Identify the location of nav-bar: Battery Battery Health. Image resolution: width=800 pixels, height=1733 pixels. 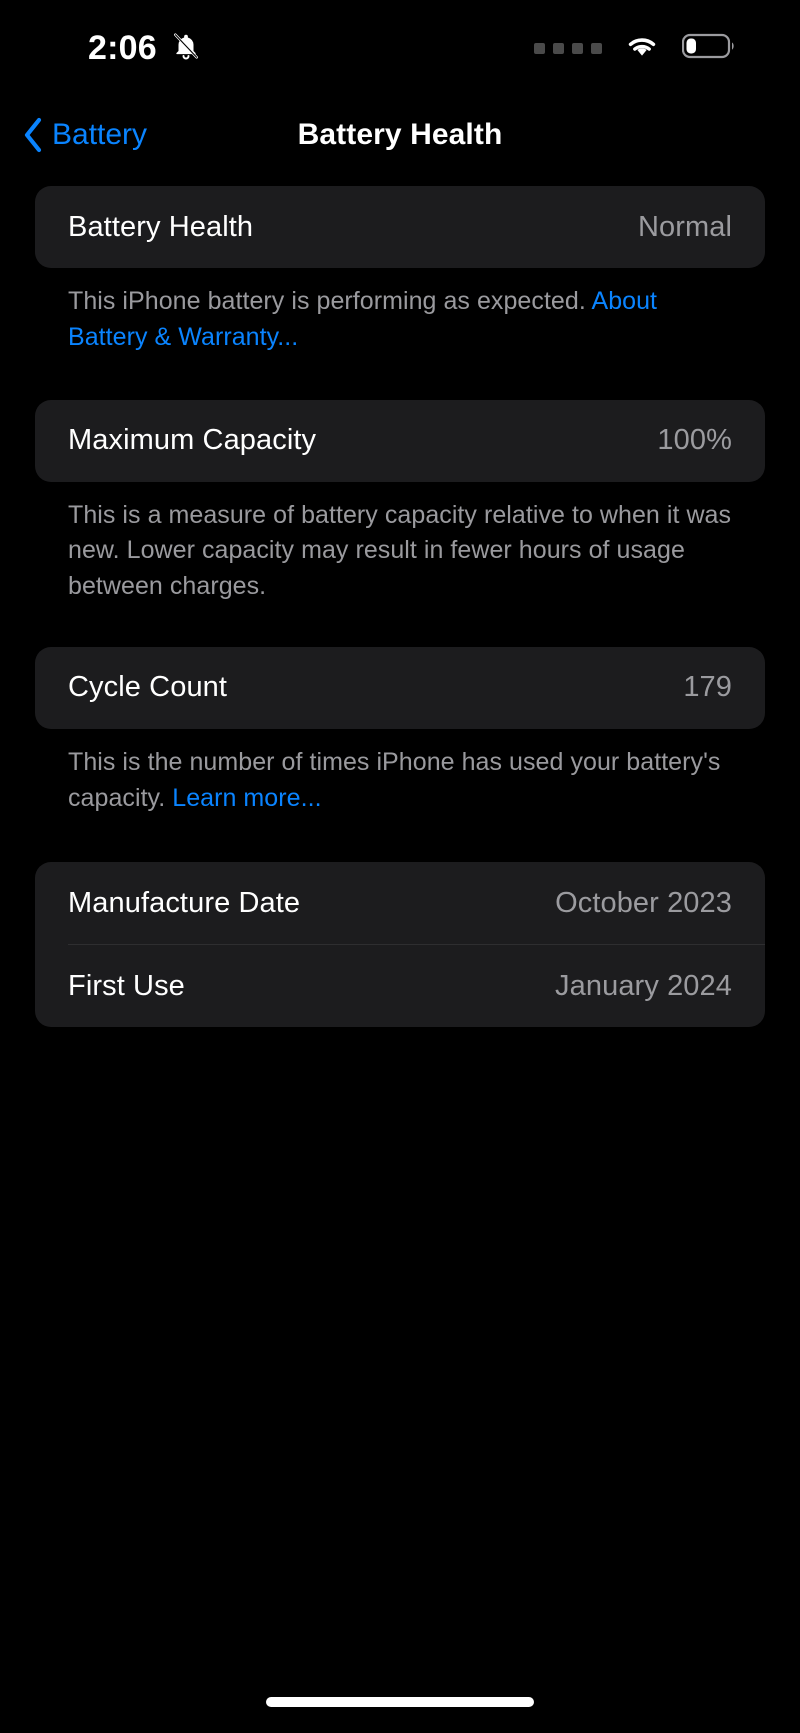
(400, 135).